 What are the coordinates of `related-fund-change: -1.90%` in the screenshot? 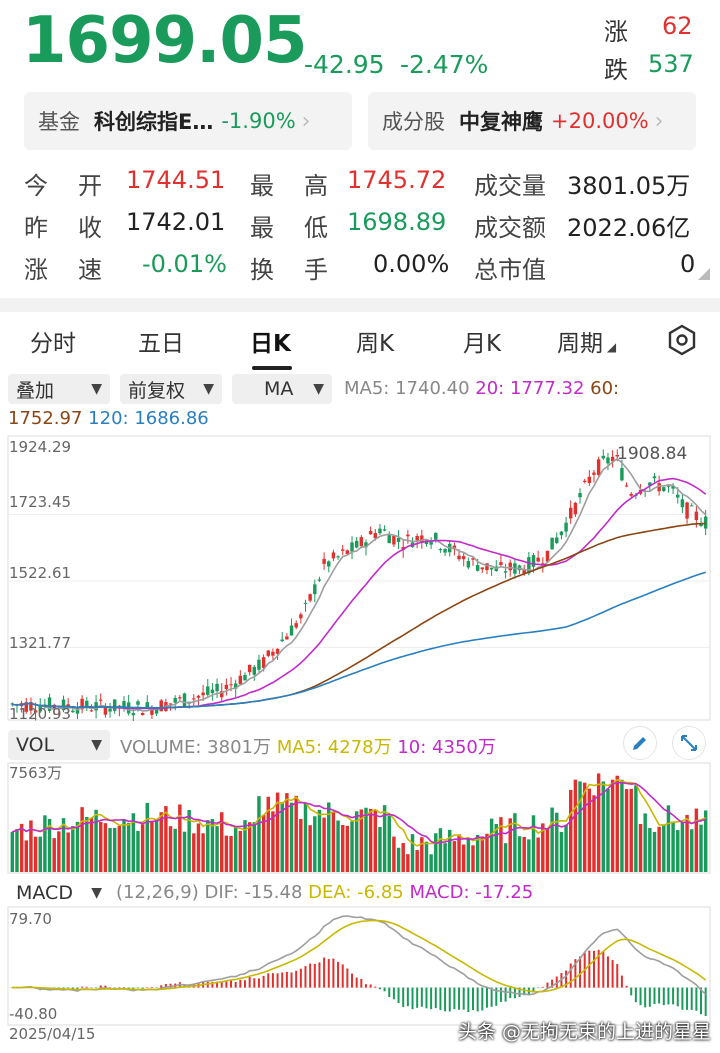 It's located at (258, 121).